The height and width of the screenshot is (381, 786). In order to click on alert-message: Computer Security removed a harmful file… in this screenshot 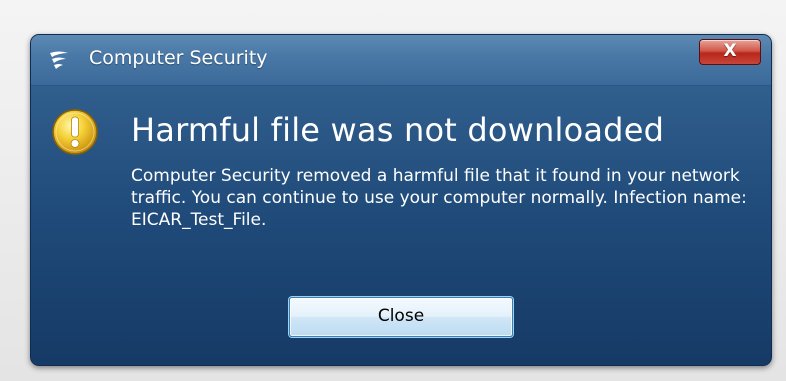, I will do `click(439, 198)`.